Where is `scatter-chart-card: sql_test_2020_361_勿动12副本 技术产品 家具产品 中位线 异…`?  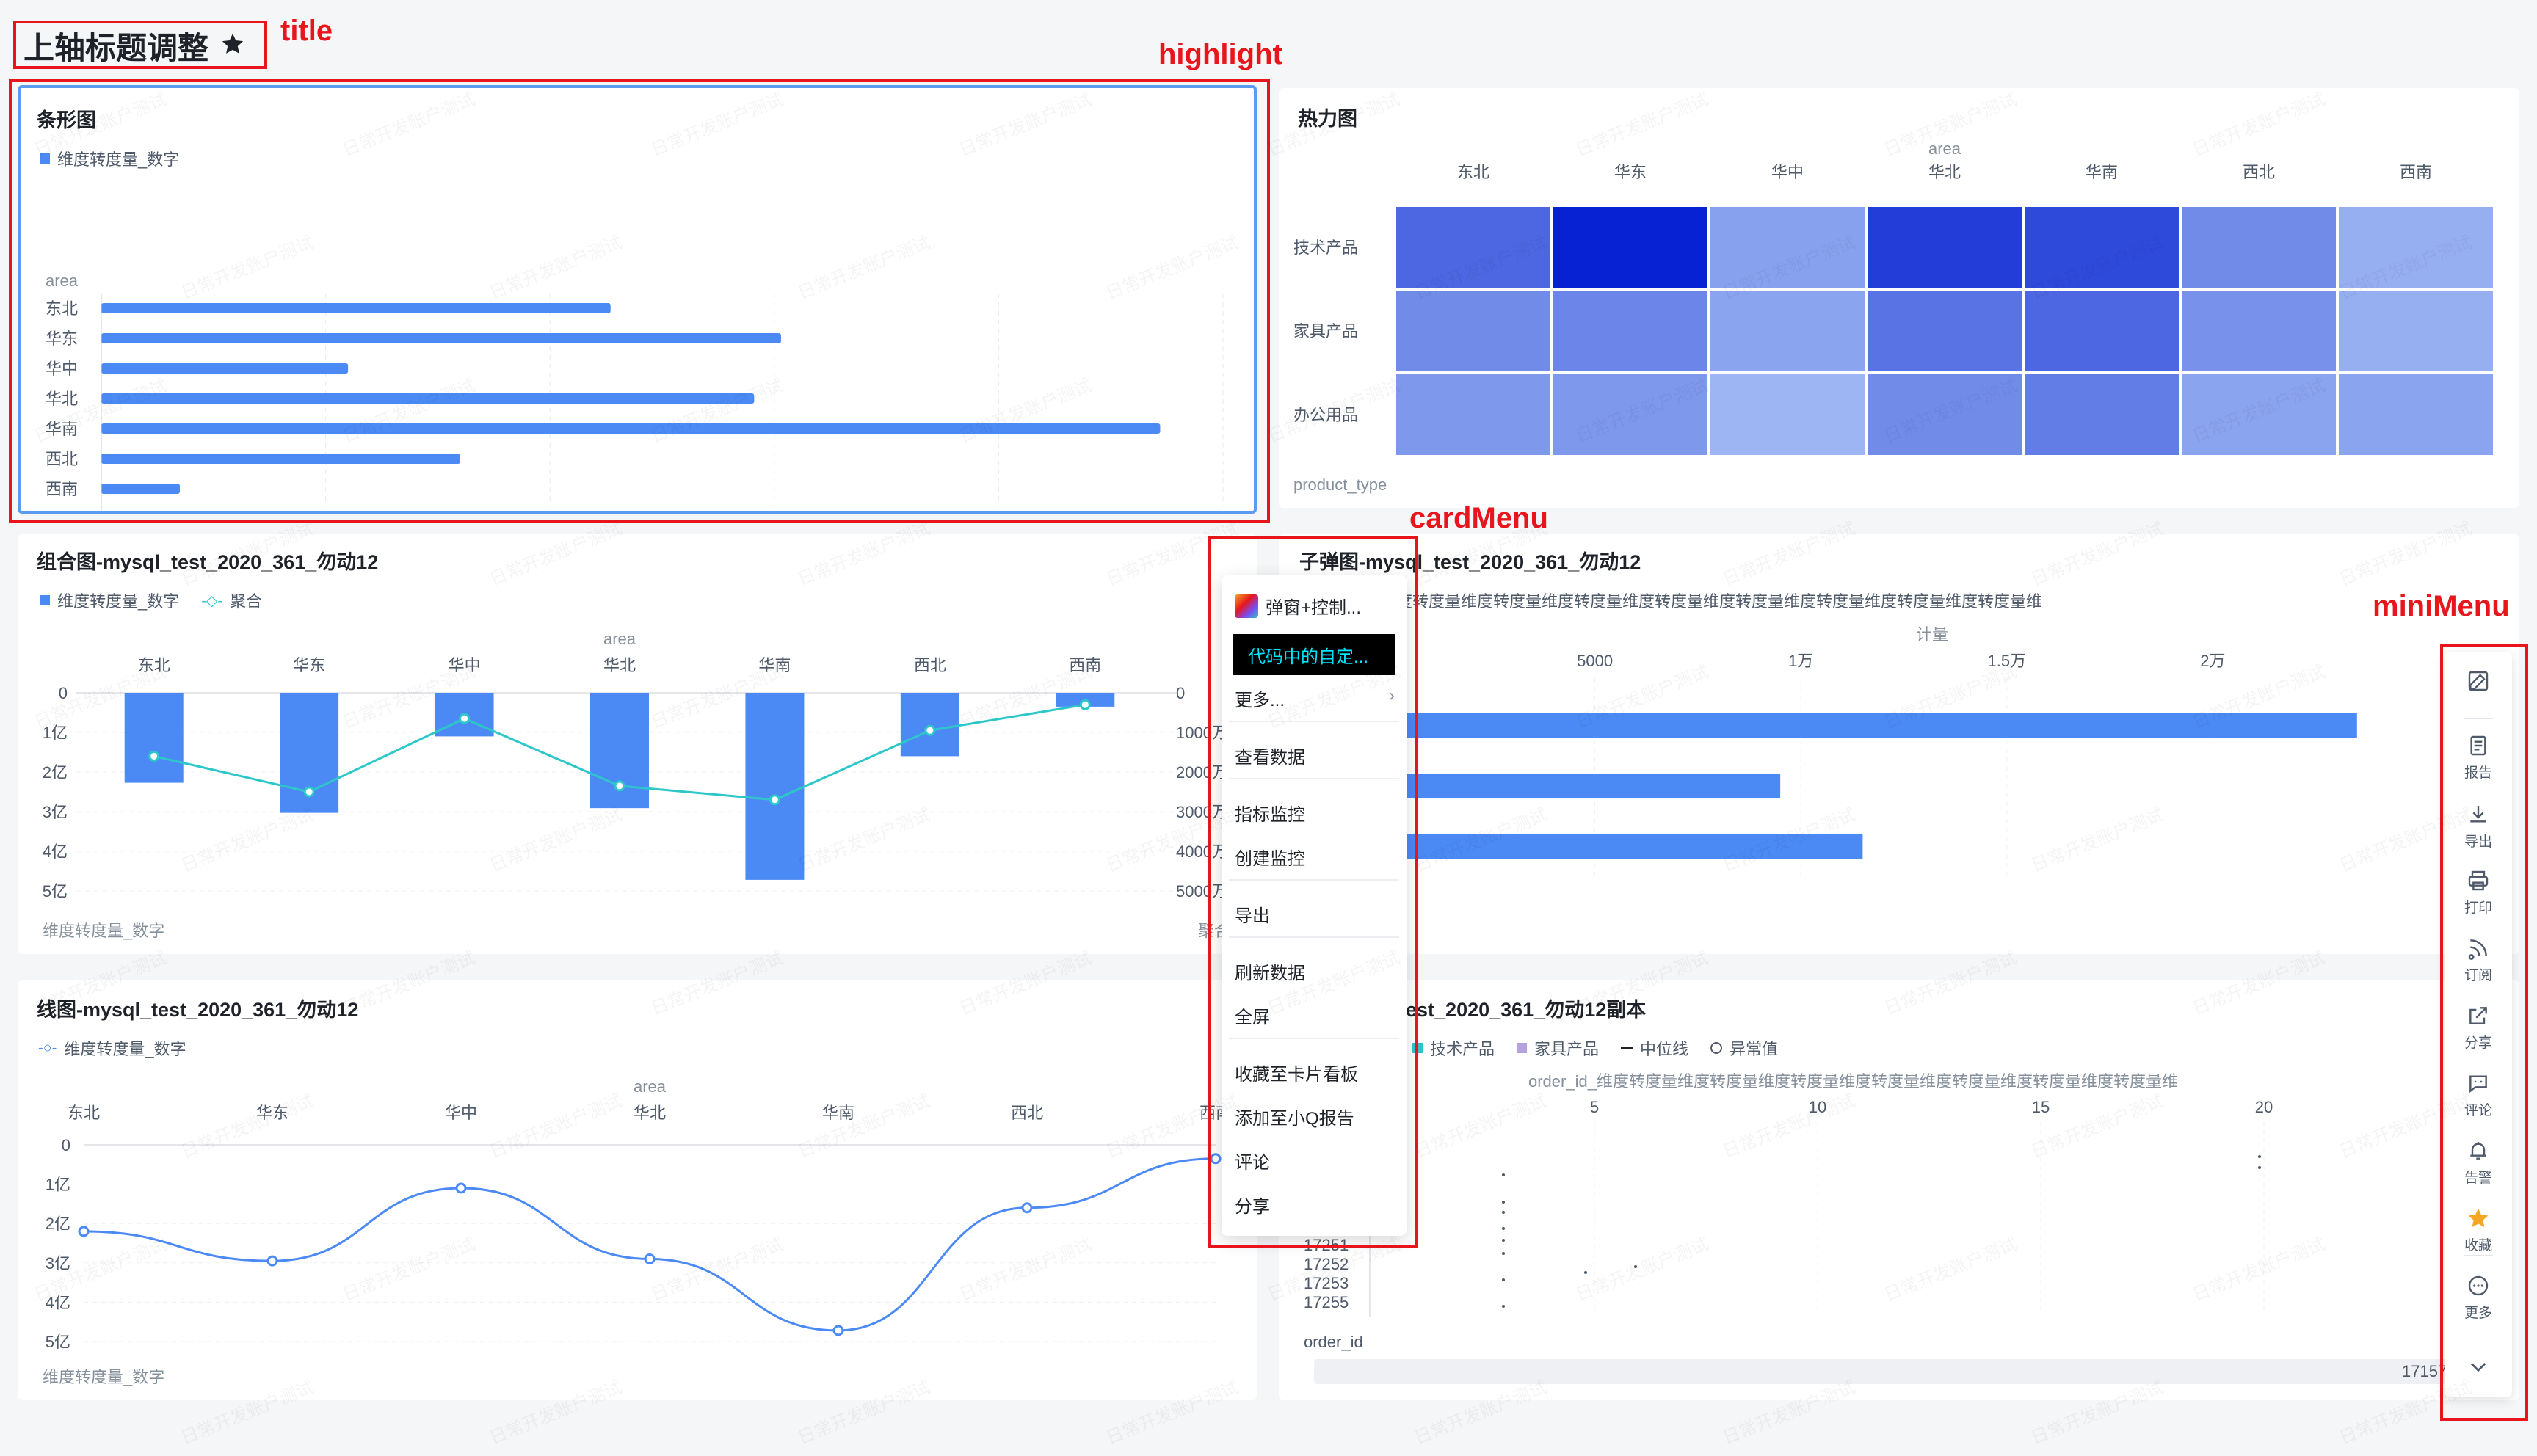 scatter-chart-card: sql_test_2020_361_勿动12副本 技术产品 家具产品 中位线 异… is located at coordinates (1899, 1190).